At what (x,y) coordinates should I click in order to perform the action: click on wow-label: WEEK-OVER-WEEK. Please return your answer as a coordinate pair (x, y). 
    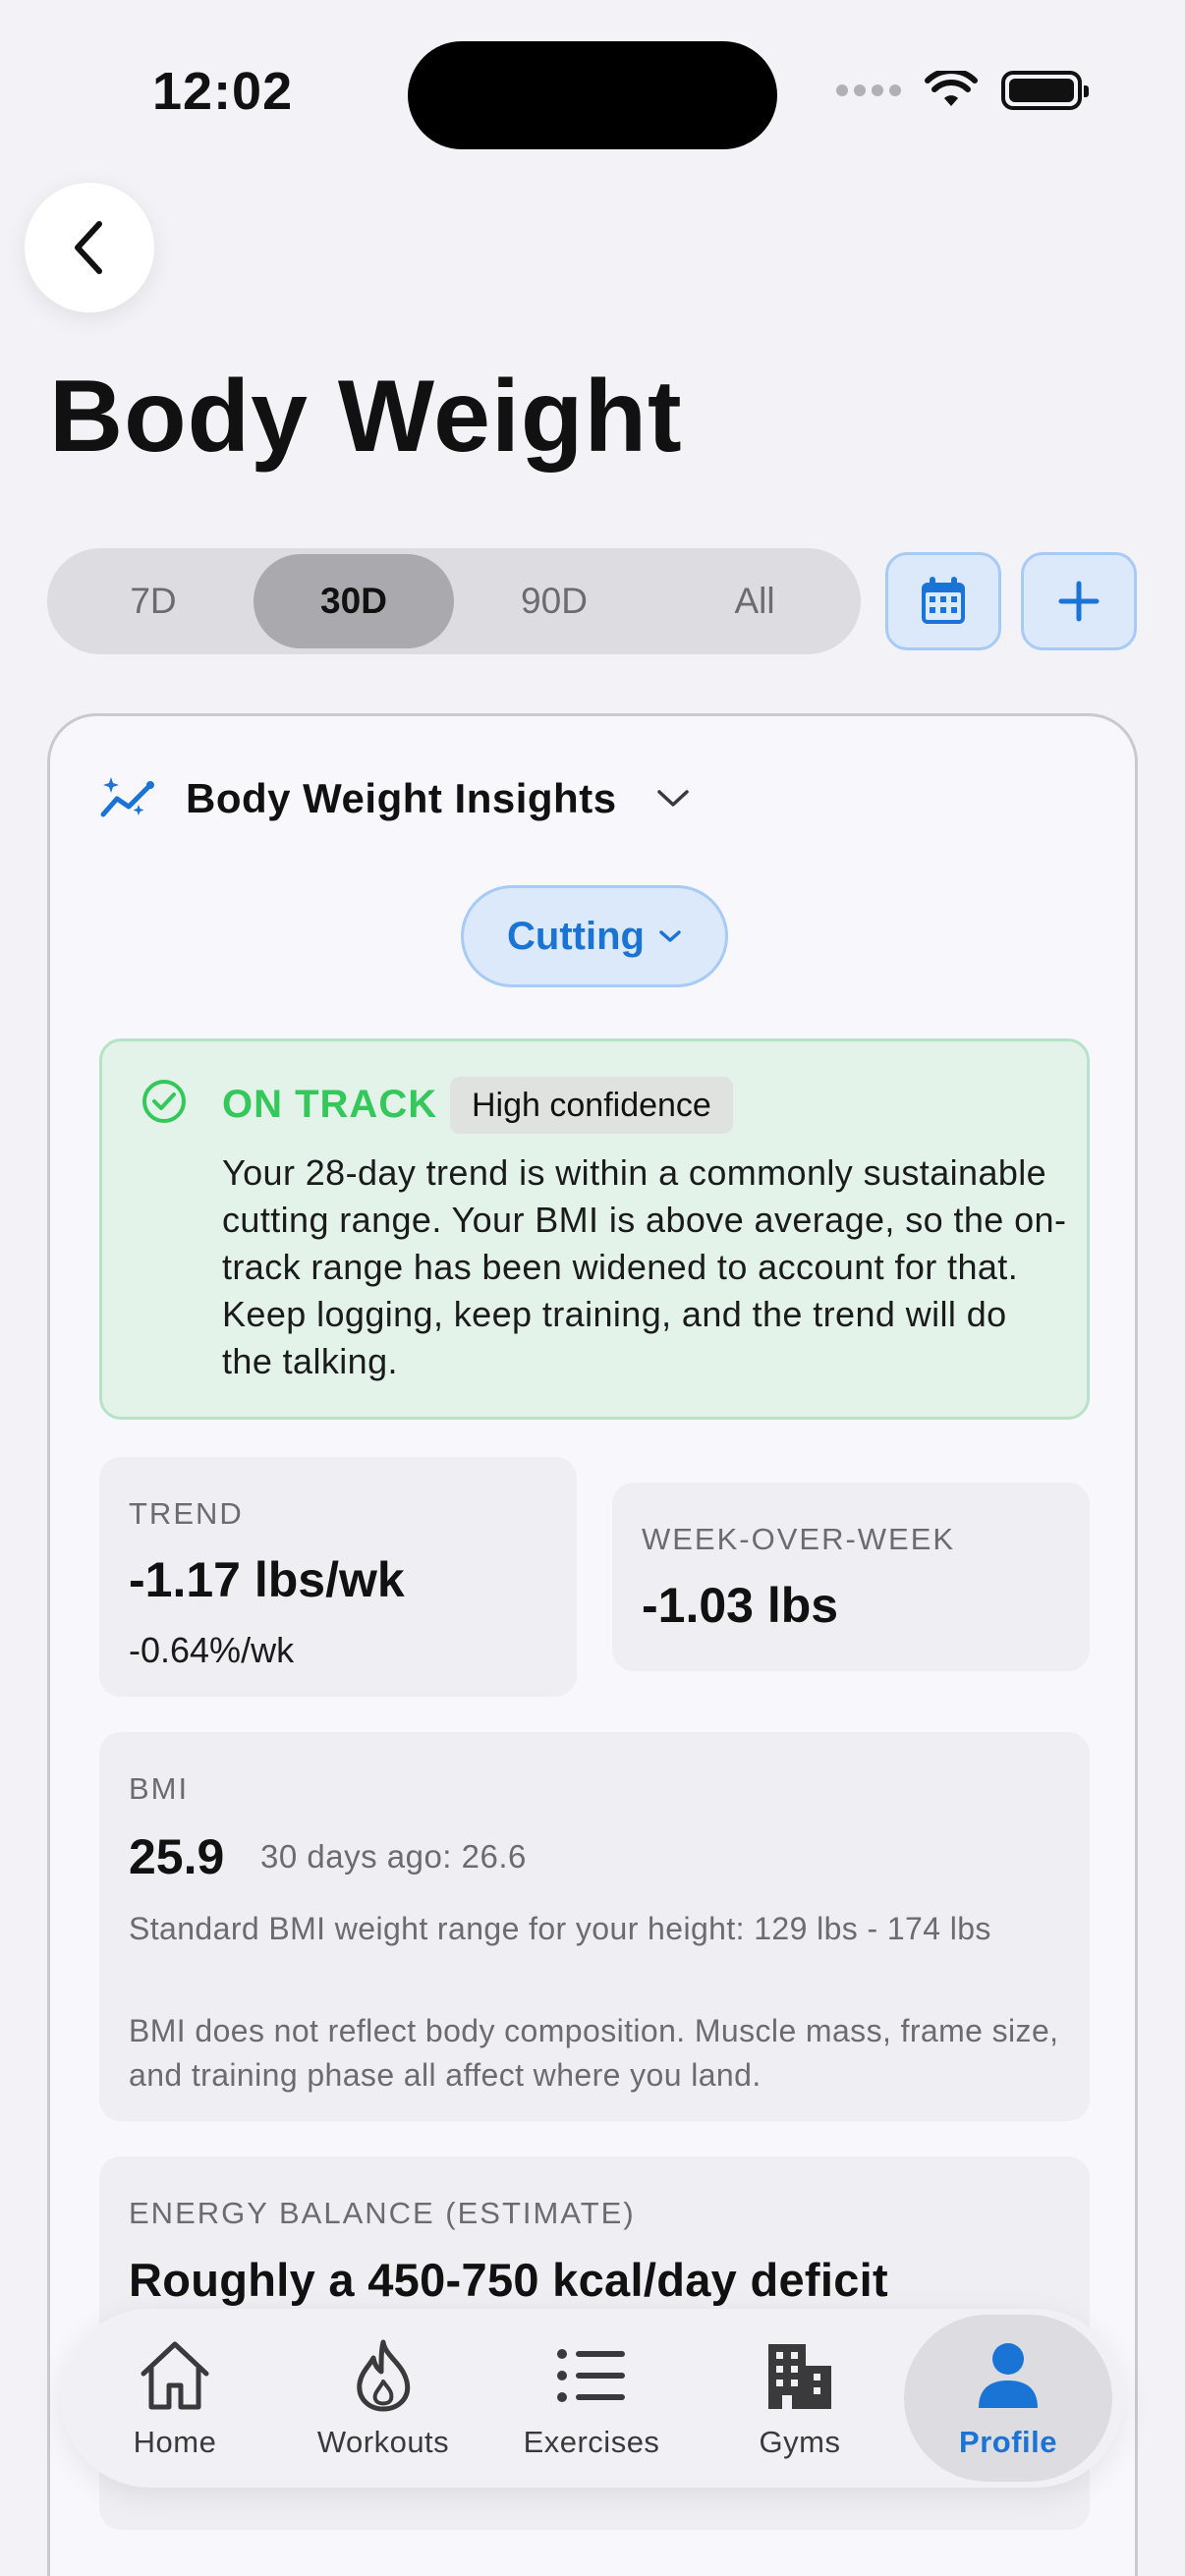
    Looking at the image, I should click on (799, 1539).